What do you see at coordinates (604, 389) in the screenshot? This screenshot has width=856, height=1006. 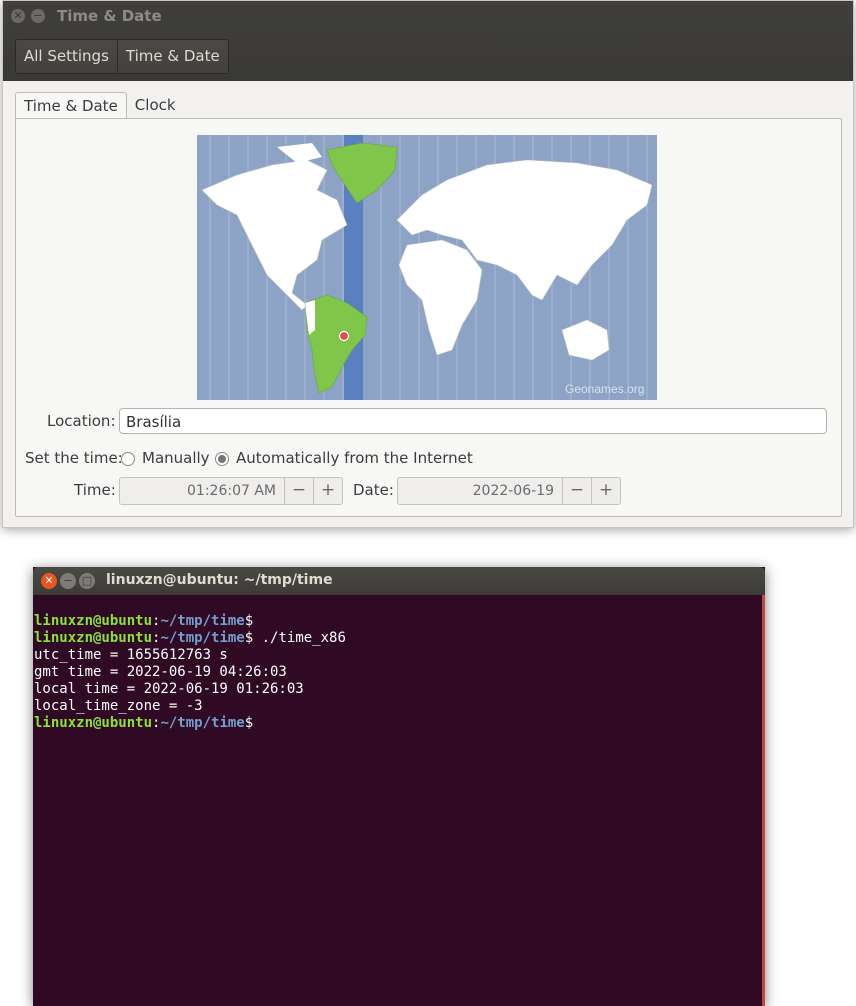 I see `map-credit: Geonames.org` at bounding box center [604, 389].